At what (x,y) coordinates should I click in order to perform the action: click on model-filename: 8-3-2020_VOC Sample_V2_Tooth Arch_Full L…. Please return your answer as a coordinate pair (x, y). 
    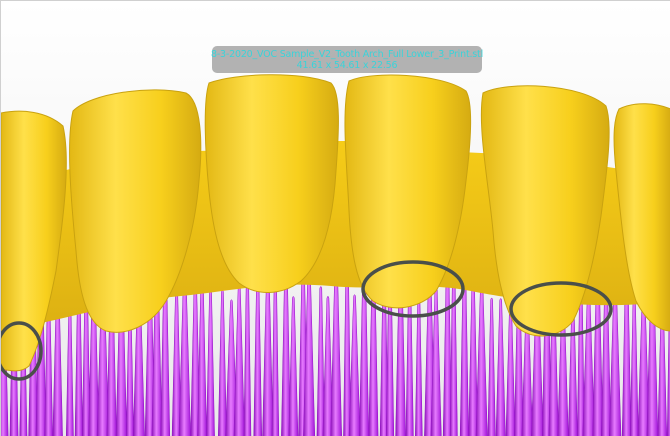
    Looking at the image, I should click on (347, 54).